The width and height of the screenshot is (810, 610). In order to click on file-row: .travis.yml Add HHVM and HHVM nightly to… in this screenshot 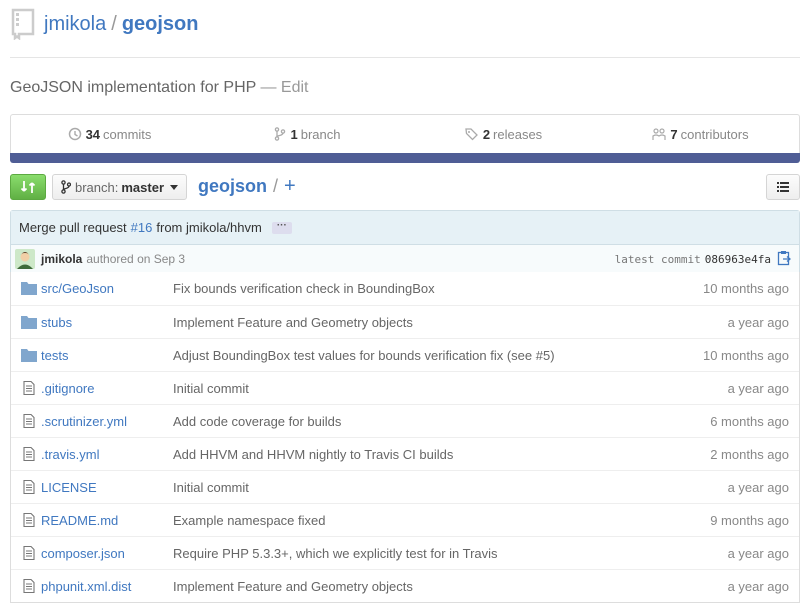, I will do `click(405, 453)`.